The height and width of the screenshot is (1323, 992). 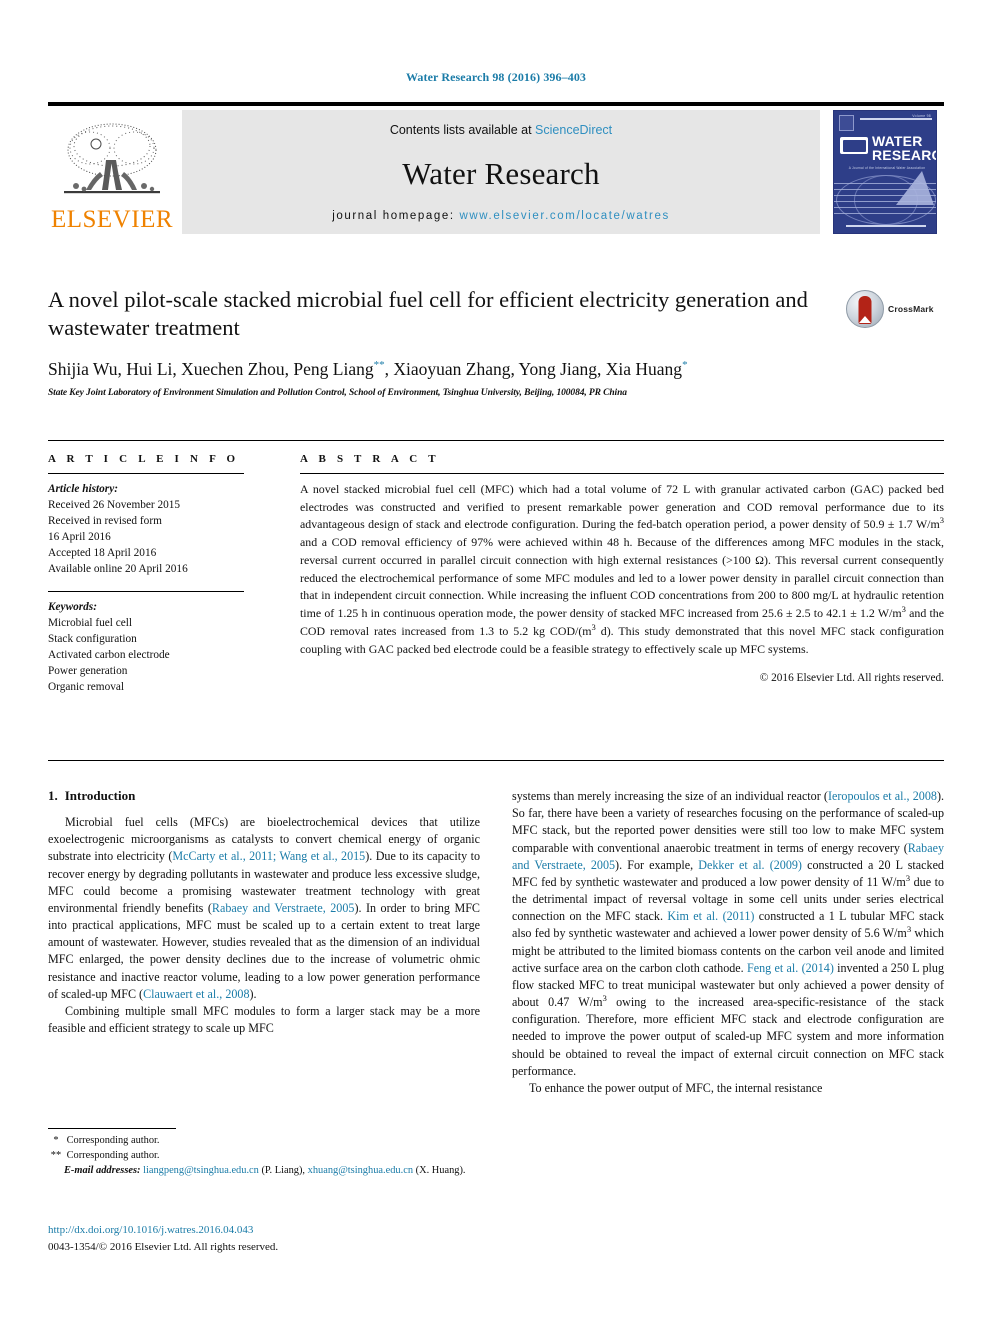 I want to click on article-history-label: Article history:, so click(x=83, y=489).